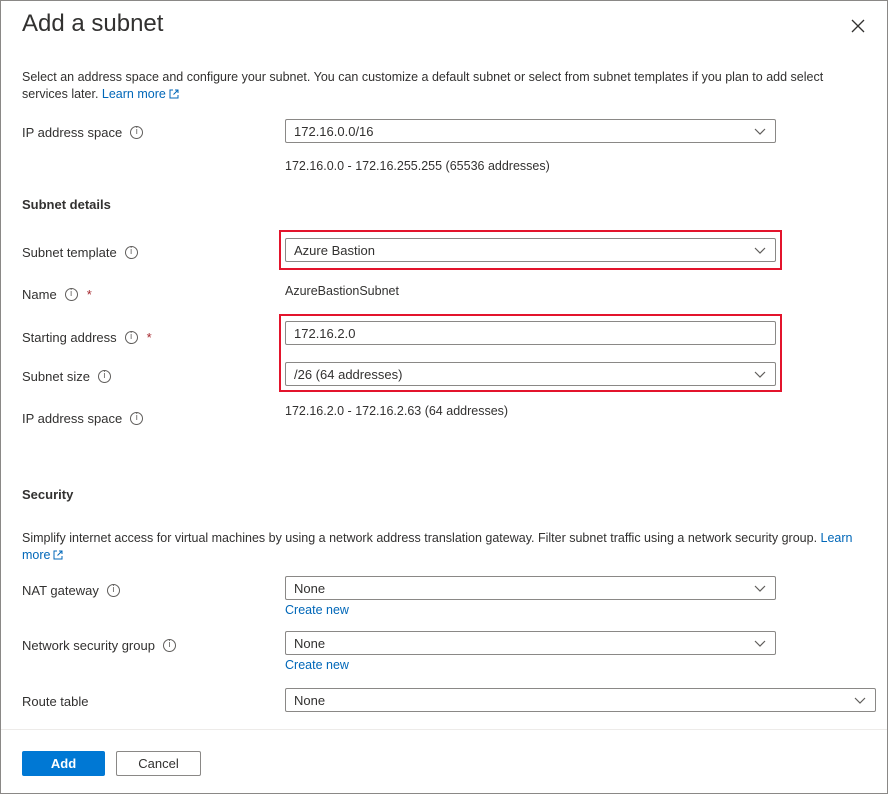 This screenshot has width=888, height=794. What do you see at coordinates (444, 729) in the screenshot?
I see `footer-divider` at bounding box center [444, 729].